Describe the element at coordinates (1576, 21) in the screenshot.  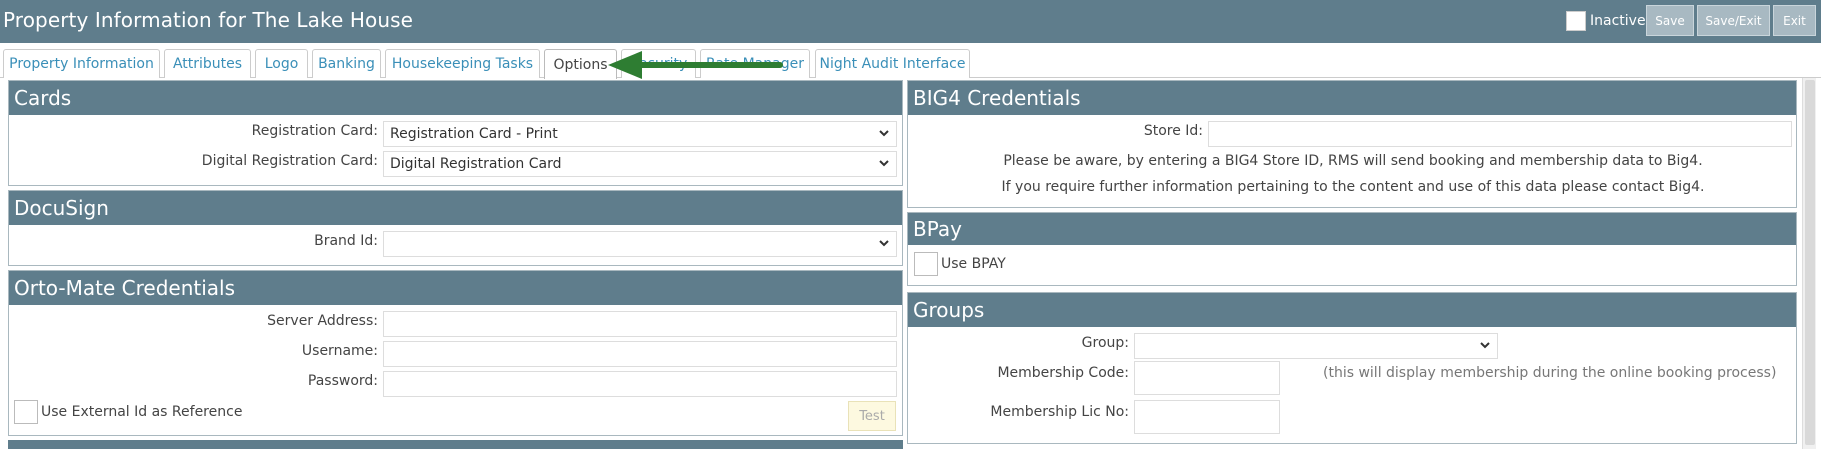
I see `inactive-checkbox` at that location.